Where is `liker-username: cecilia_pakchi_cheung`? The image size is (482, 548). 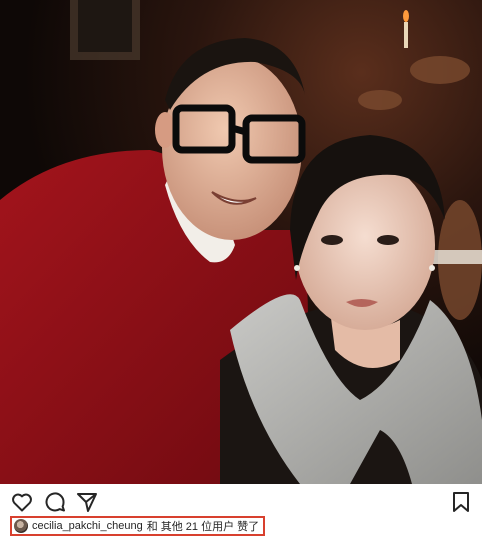
liker-username: cecilia_pakchi_cheung is located at coordinates (87, 526).